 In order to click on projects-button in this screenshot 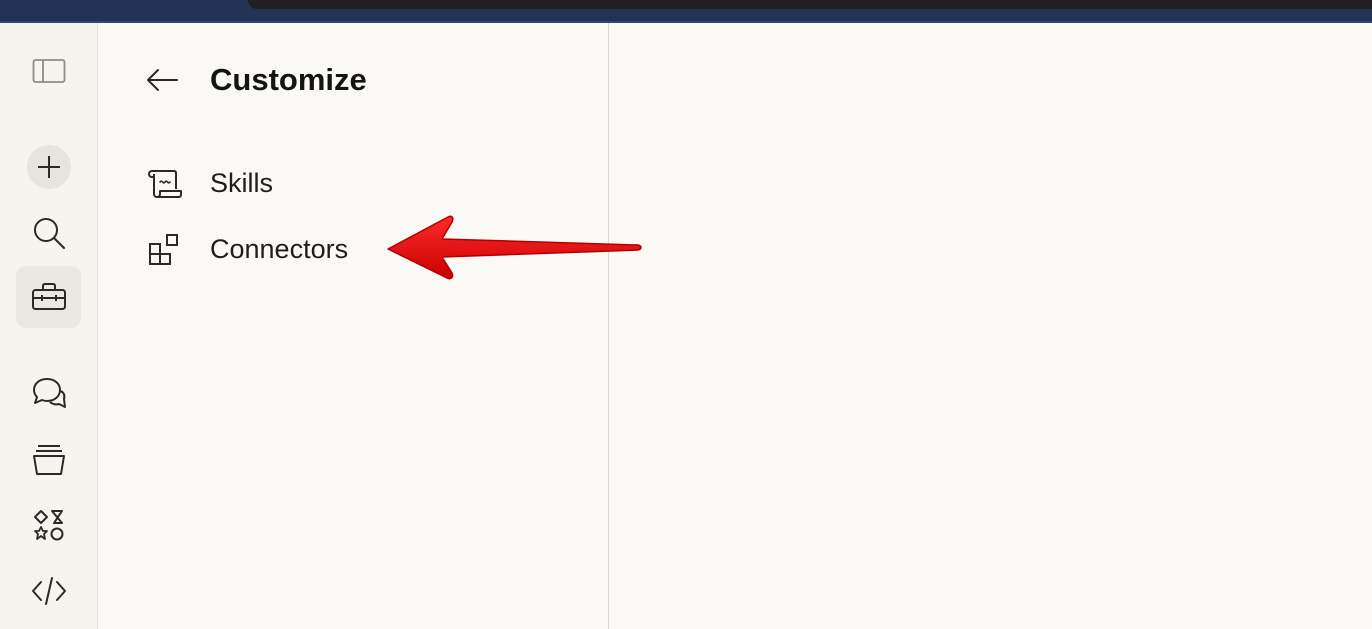, I will do `click(48, 460)`.